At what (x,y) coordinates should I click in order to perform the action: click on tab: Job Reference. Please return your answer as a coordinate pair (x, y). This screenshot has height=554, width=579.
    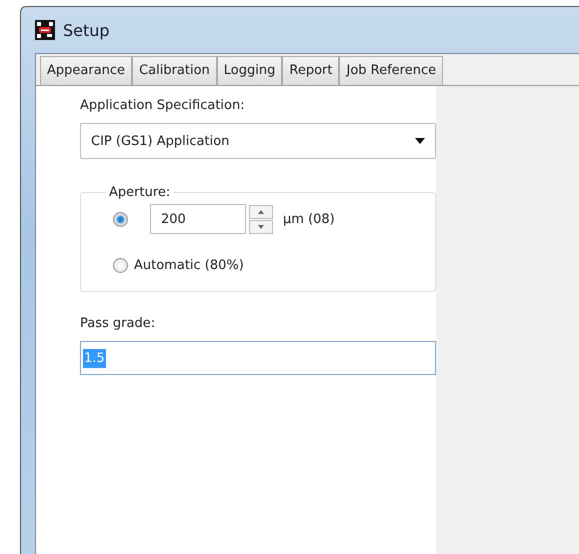
    Looking at the image, I should click on (391, 70).